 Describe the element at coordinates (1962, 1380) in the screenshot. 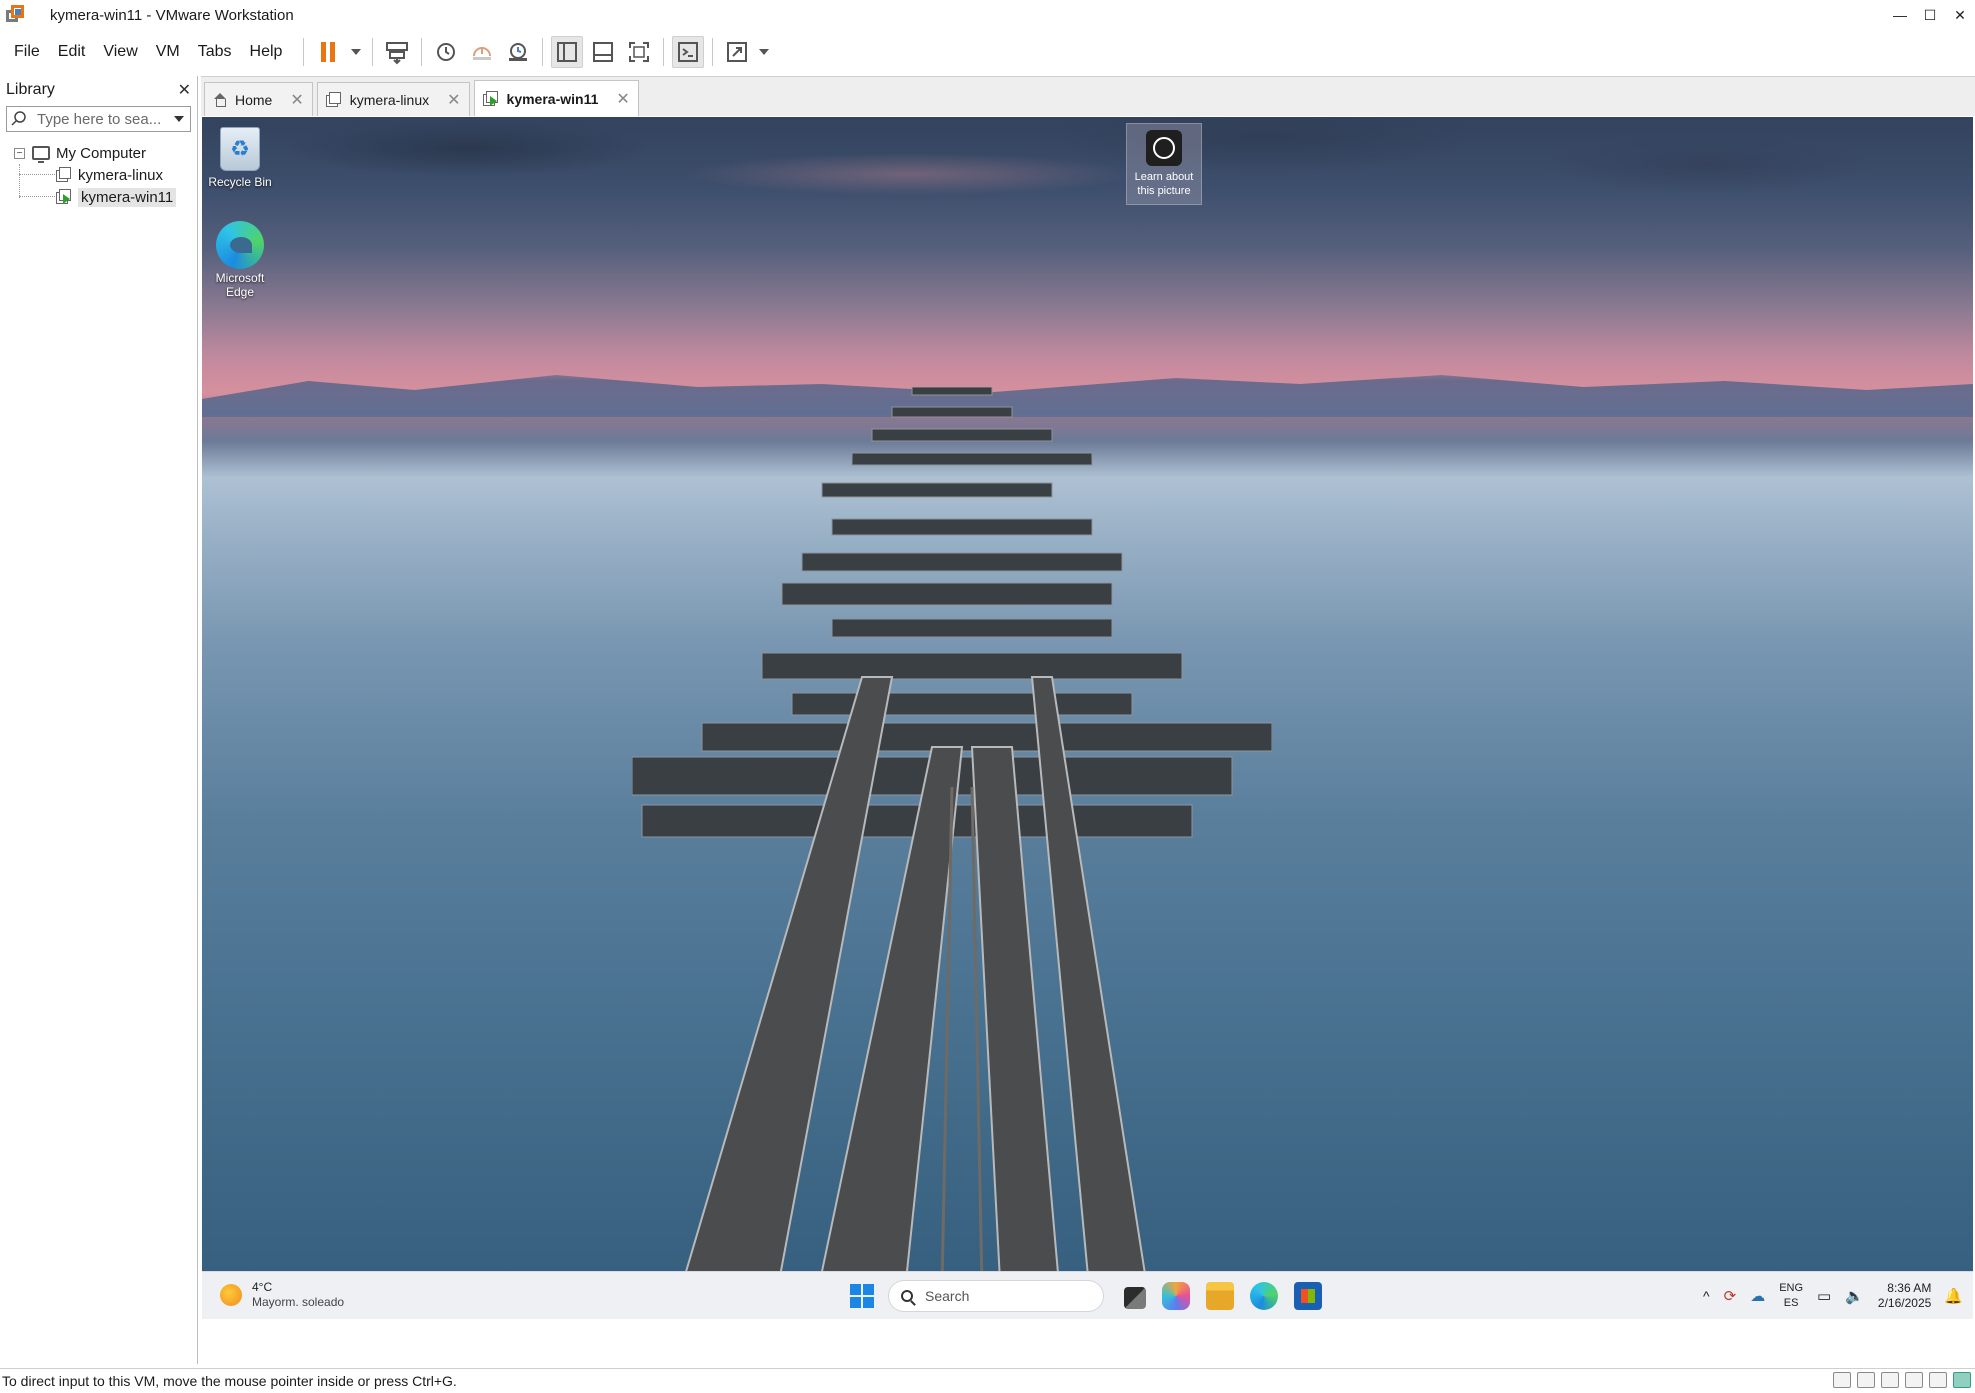

I see `message-log-icon` at that location.